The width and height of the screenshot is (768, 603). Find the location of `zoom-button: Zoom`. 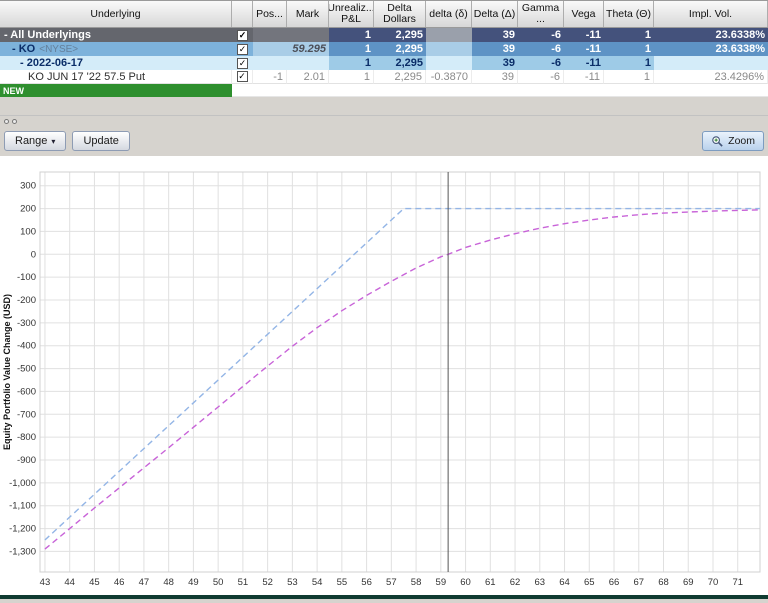

zoom-button: Zoom is located at coordinates (733, 141).